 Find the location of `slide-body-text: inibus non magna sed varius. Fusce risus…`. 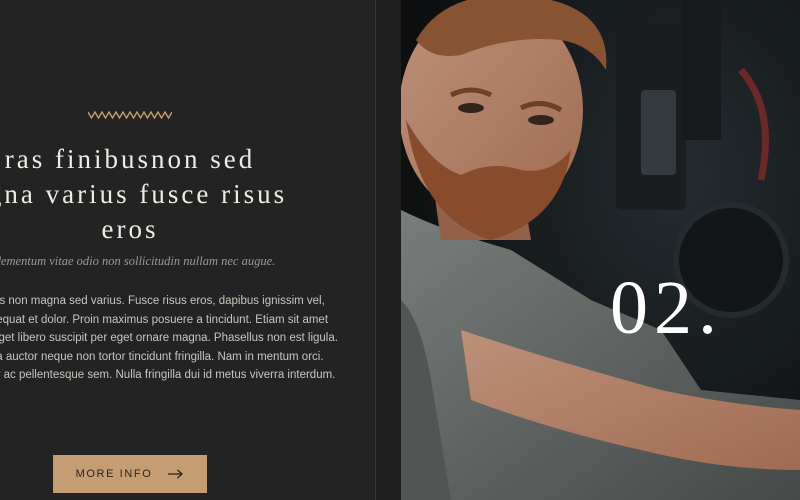

slide-body-text: inibus non magna sed varius. Fusce risus… is located at coordinates (169, 338).